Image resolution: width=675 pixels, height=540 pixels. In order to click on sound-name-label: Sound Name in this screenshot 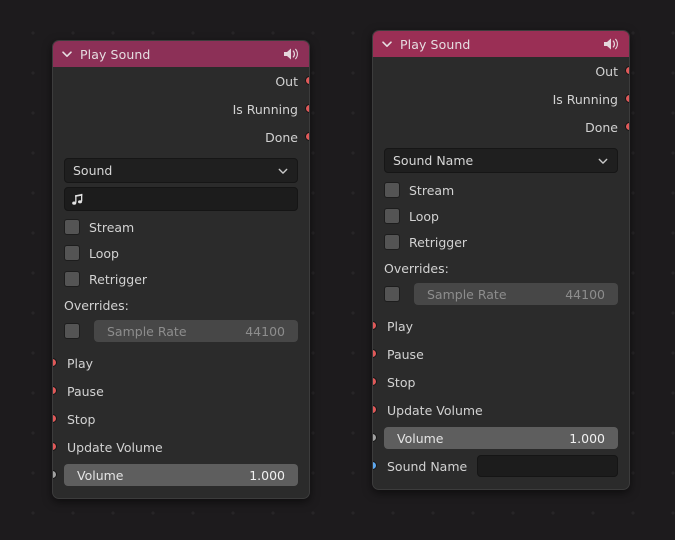, I will do `click(427, 466)`.